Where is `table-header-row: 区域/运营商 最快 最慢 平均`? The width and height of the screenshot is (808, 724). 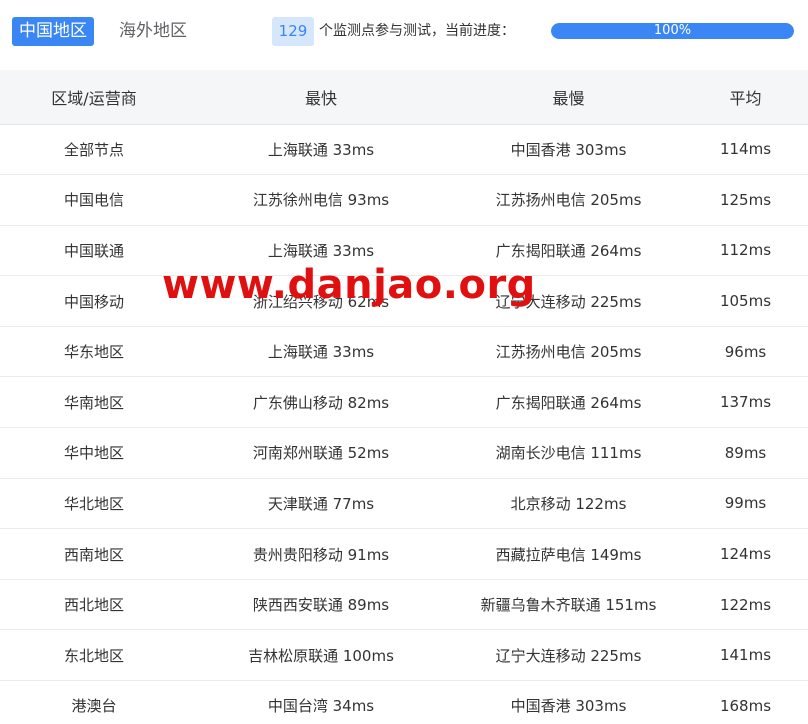
table-header-row: 区域/运营商 最快 最慢 平均 is located at coordinates (404, 97).